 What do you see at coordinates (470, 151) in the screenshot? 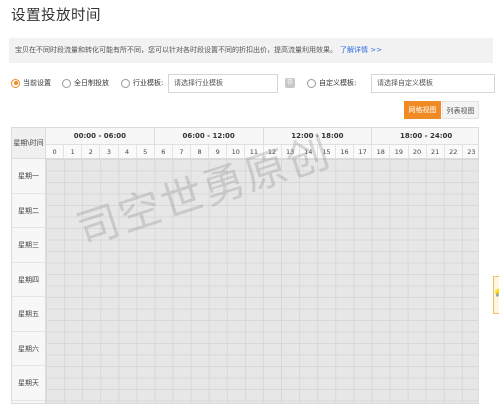
I see `hour-label: 23` at bounding box center [470, 151].